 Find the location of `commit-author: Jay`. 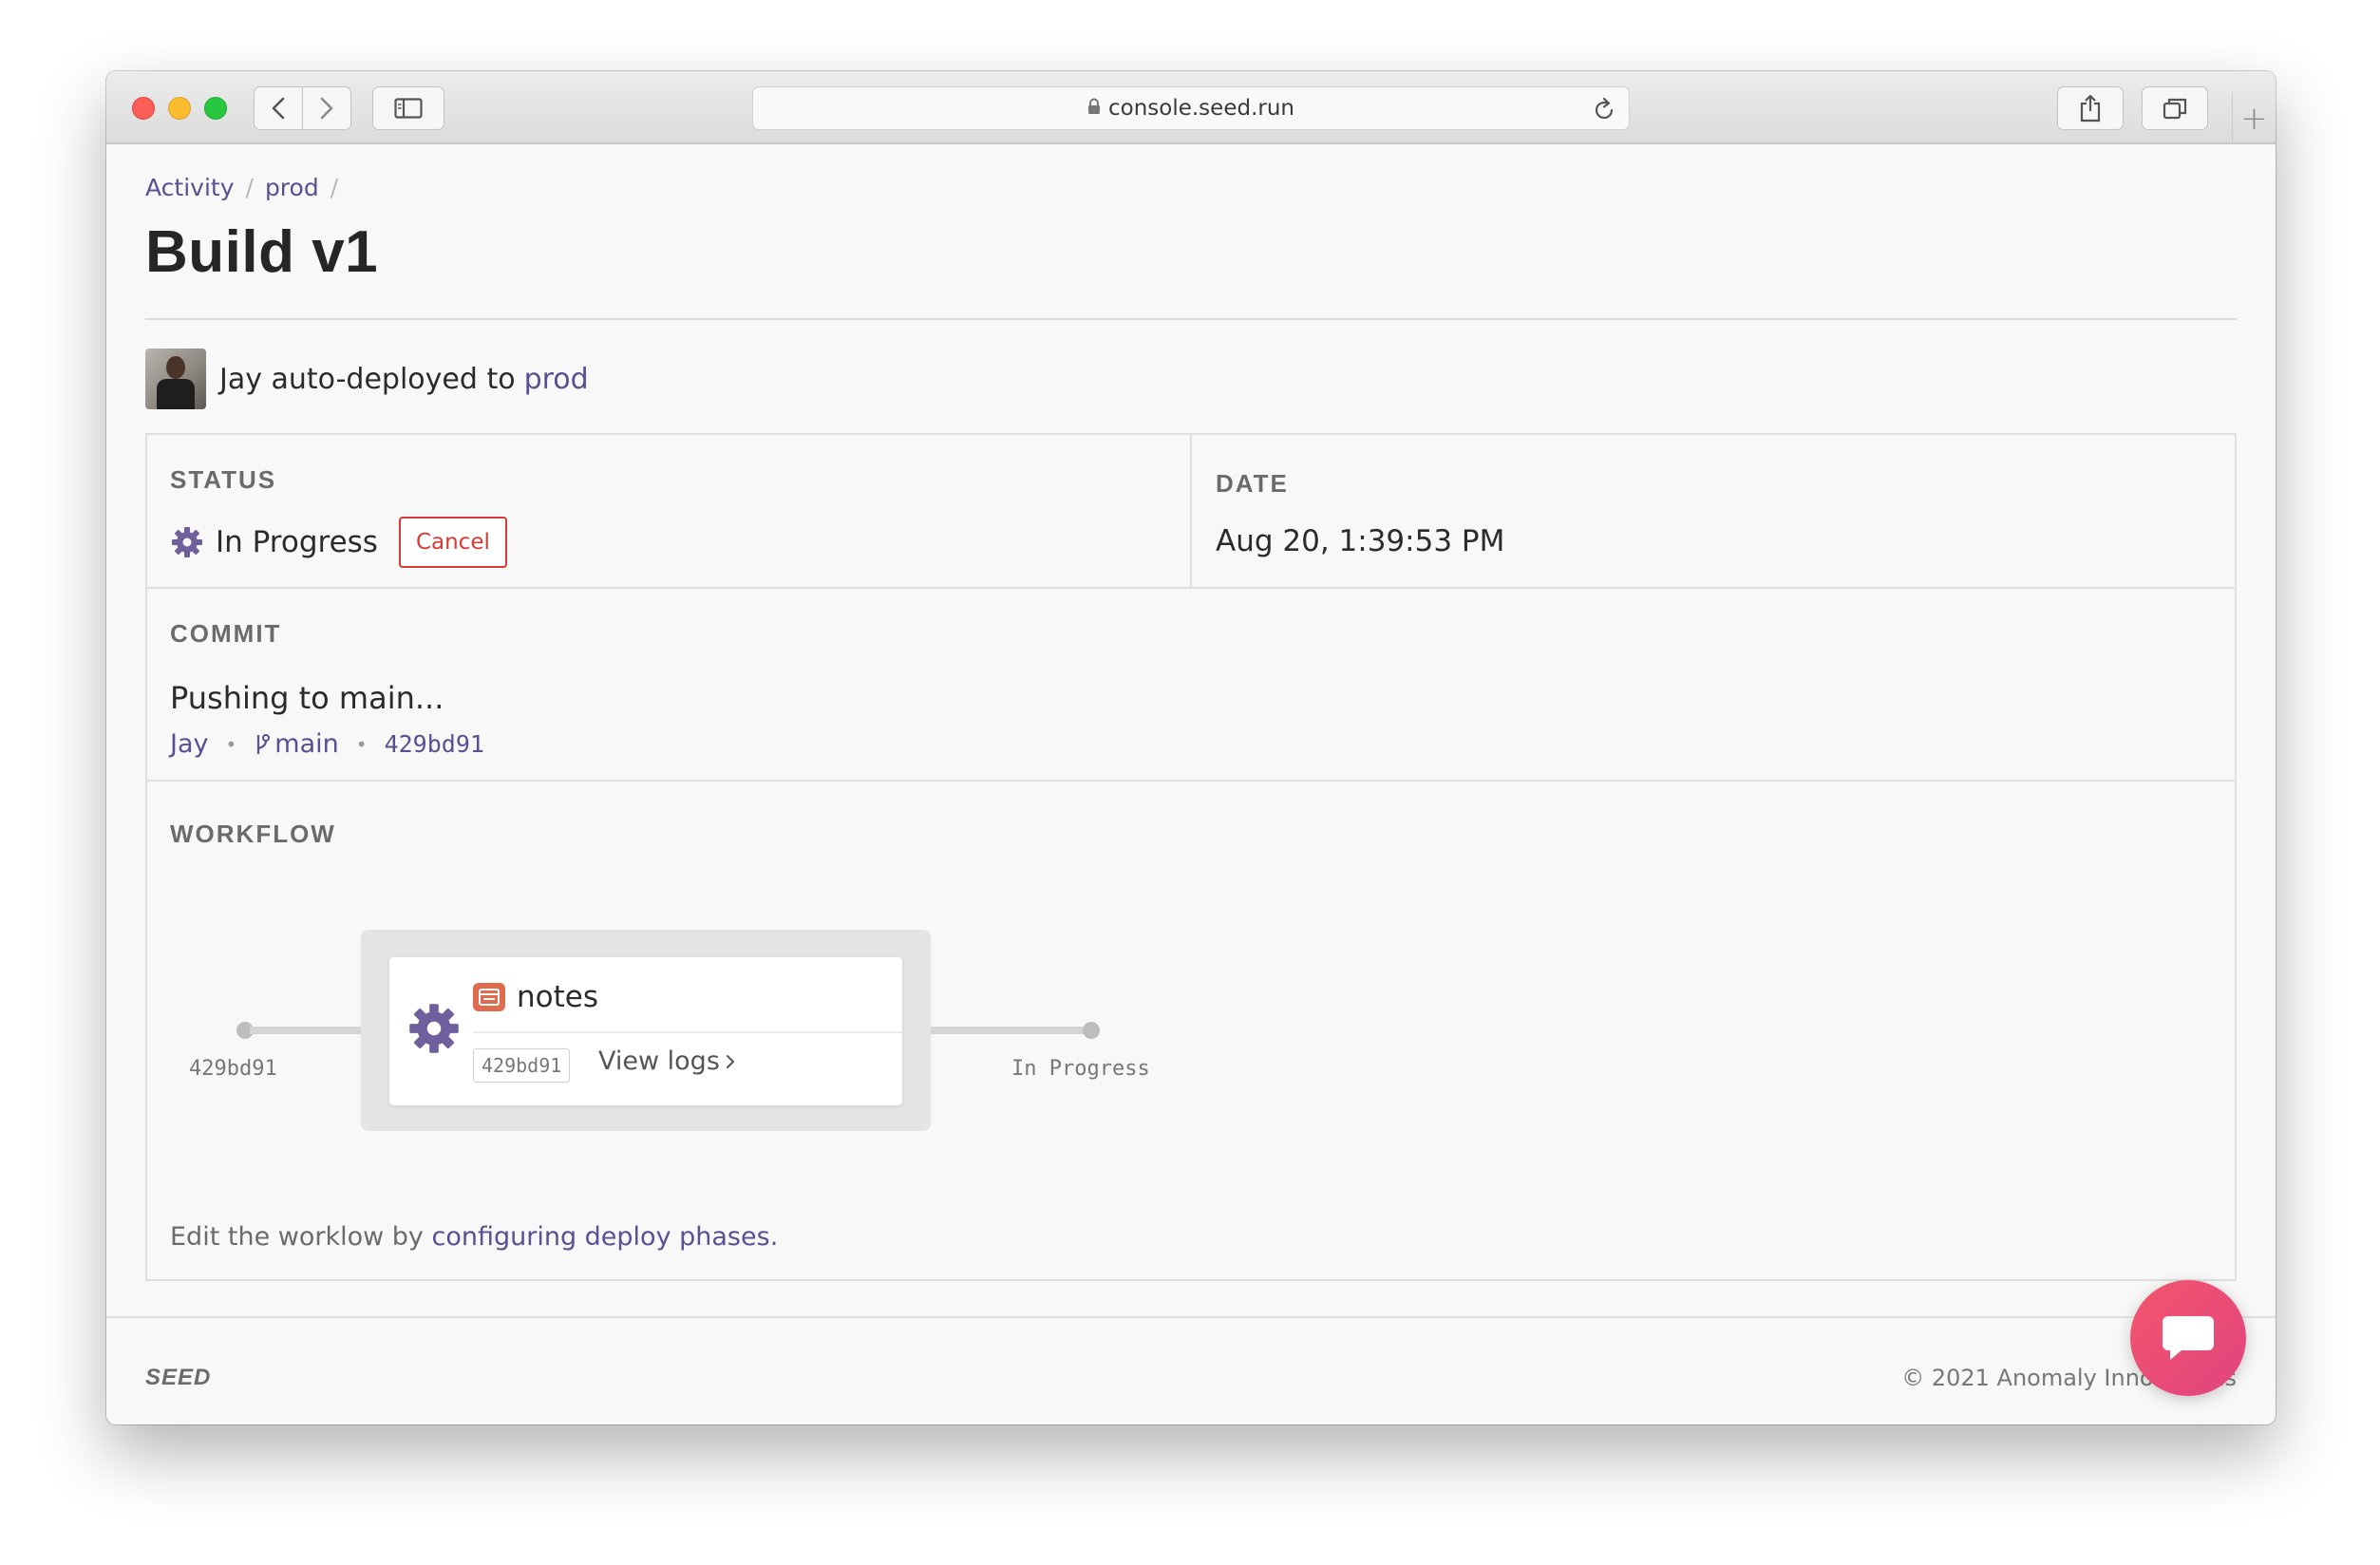

commit-author: Jay is located at coordinates (189, 744).